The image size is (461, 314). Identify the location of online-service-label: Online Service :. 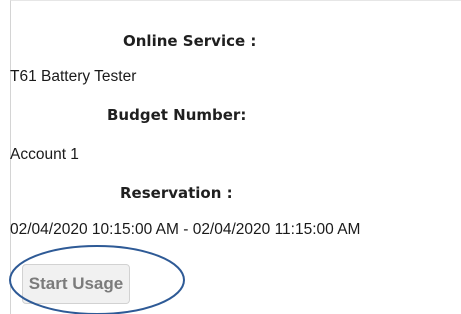
(190, 41).